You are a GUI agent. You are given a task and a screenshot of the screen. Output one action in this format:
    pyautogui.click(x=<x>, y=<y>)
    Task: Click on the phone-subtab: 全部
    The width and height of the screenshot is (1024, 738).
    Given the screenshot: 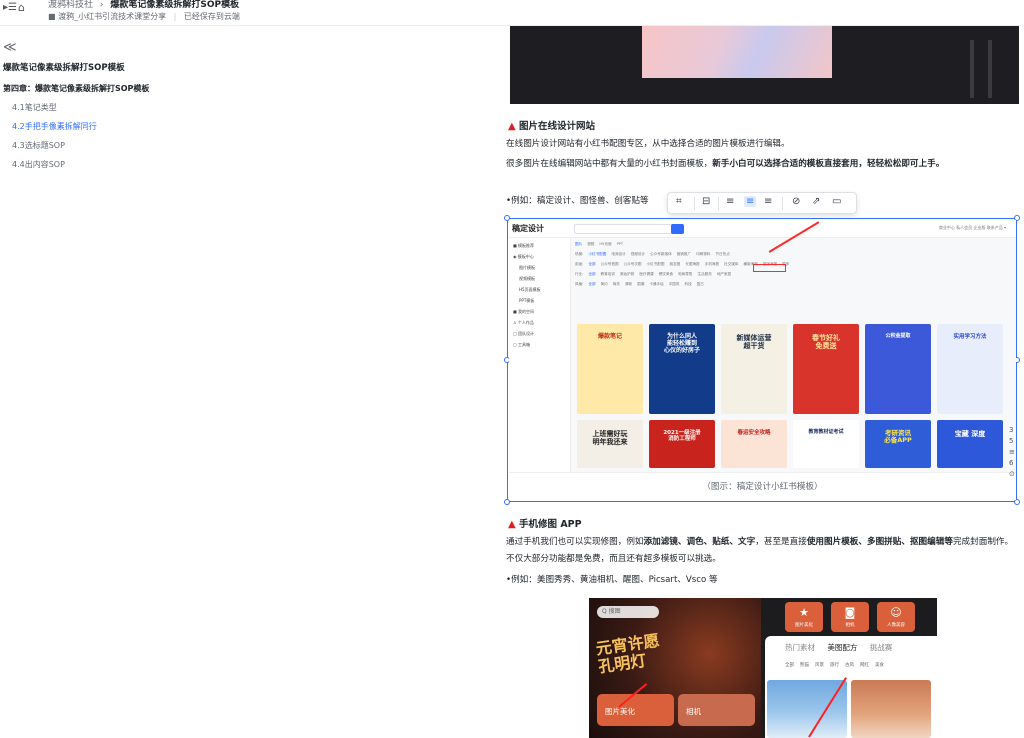 What is the action you would take?
    pyautogui.click(x=789, y=665)
    